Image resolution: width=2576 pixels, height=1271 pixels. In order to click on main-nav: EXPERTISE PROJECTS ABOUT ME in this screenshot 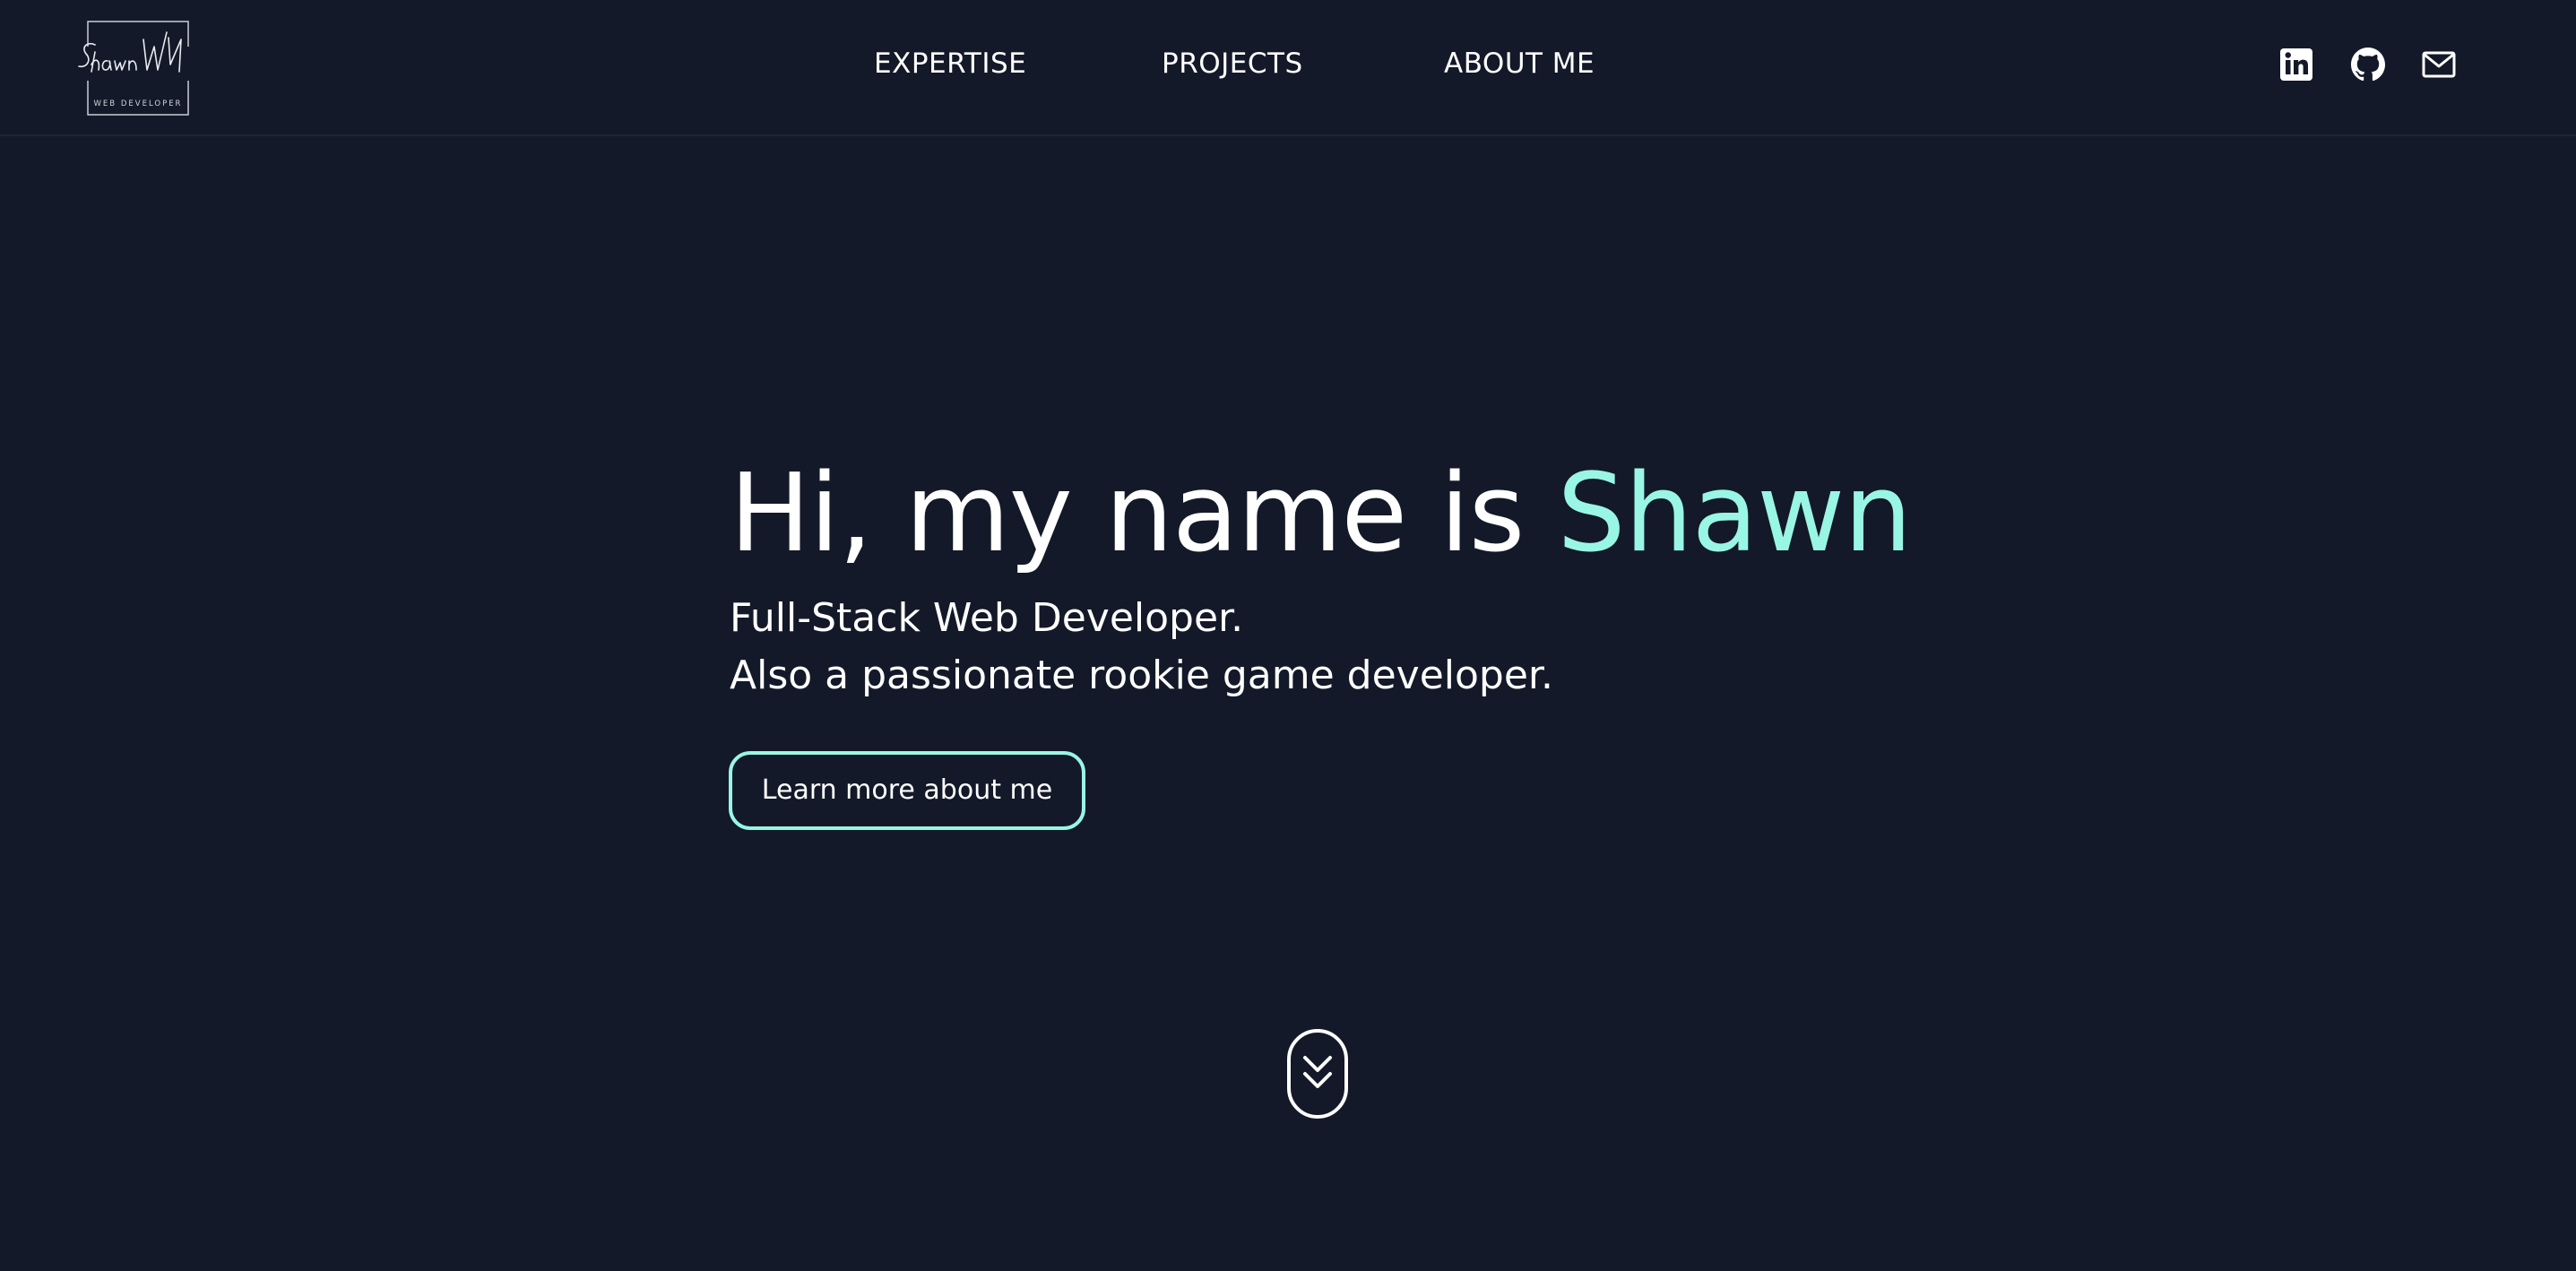, I will do `click(1288, 63)`.